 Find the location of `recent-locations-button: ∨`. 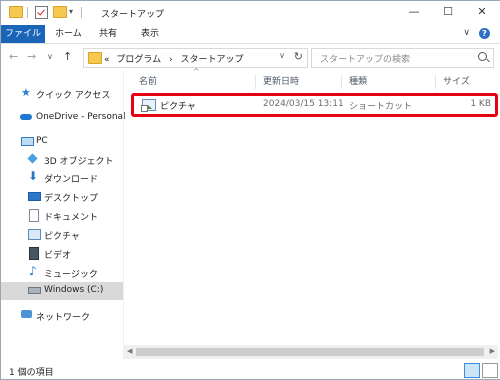

recent-locations-button: ∨ is located at coordinates (50, 56).